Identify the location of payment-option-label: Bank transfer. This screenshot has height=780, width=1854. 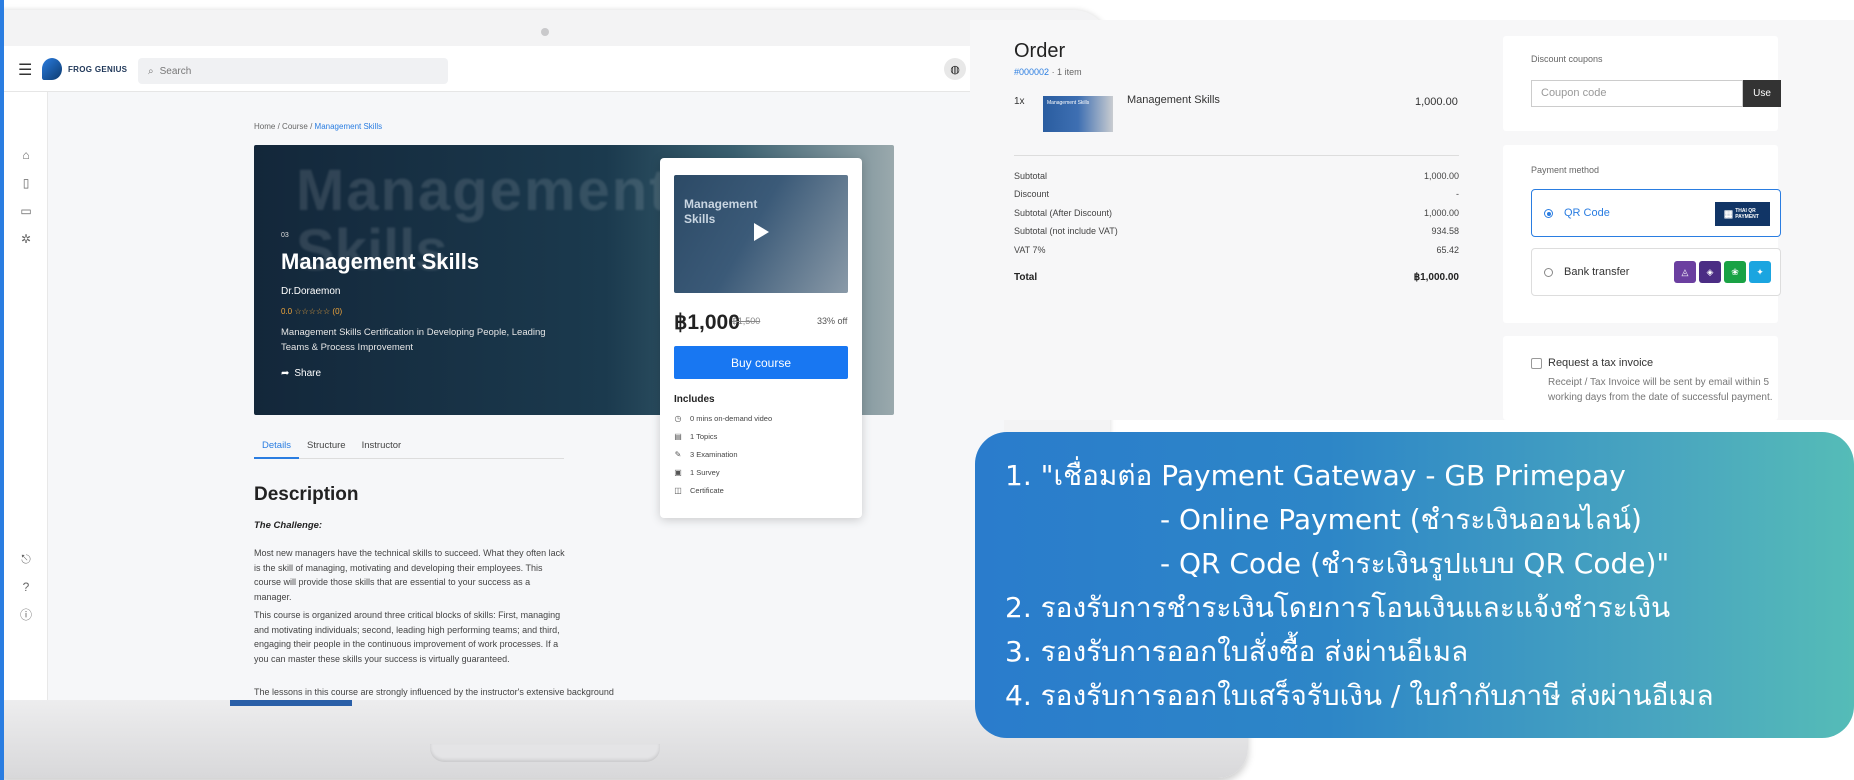
(1597, 272).